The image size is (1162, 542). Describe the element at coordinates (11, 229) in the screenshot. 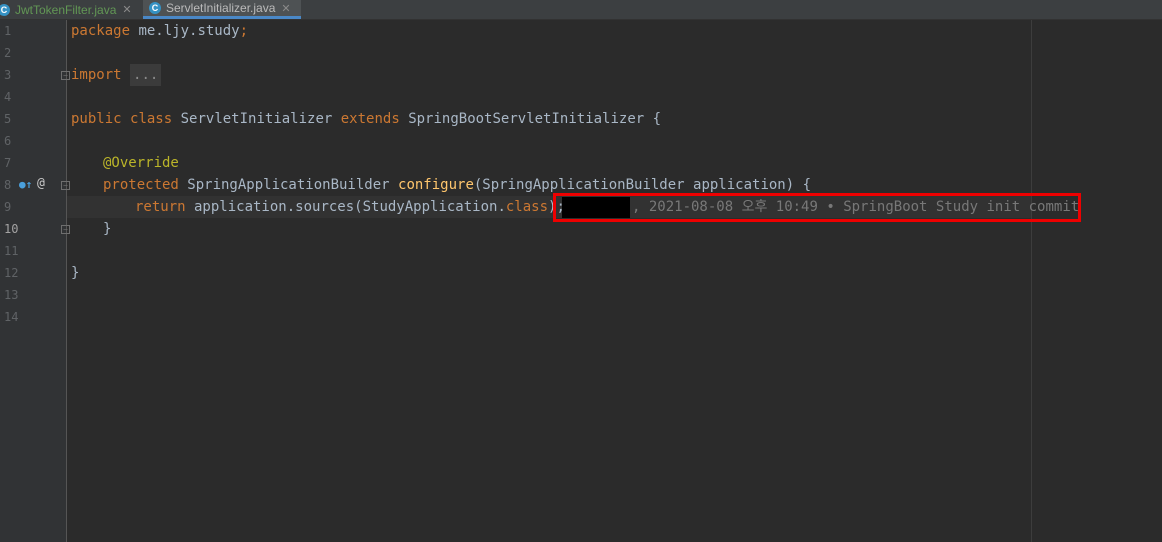

I see `line-number: 10` at that location.